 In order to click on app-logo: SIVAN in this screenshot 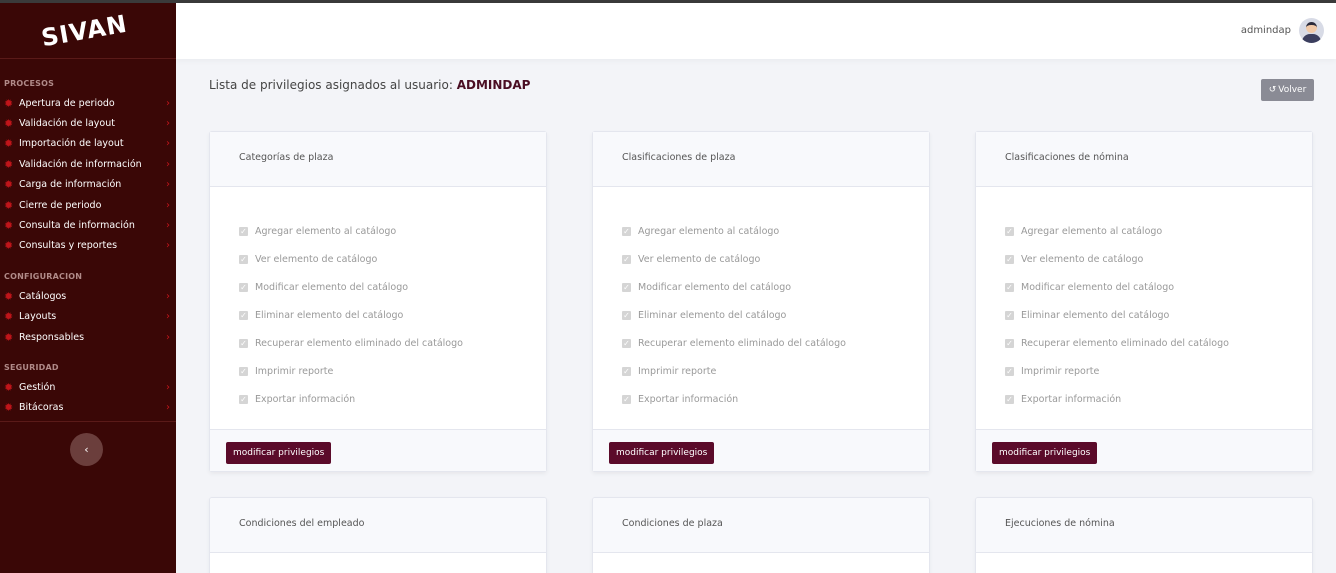, I will do `click(88, 31)`.